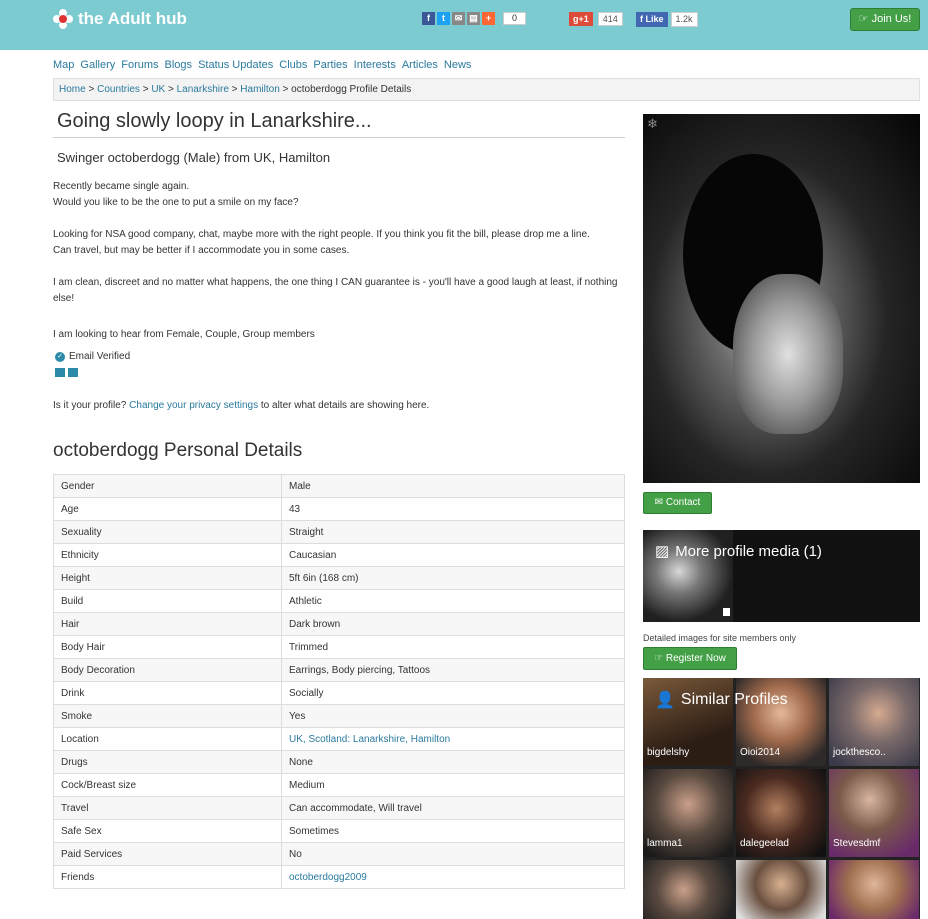 Image resolution: width=928 pixels, height=919 pixels. Describe the element at coordinates (857, 843) in the screenshot. I see `similar-profile-name: Stevesdmf` at that location.